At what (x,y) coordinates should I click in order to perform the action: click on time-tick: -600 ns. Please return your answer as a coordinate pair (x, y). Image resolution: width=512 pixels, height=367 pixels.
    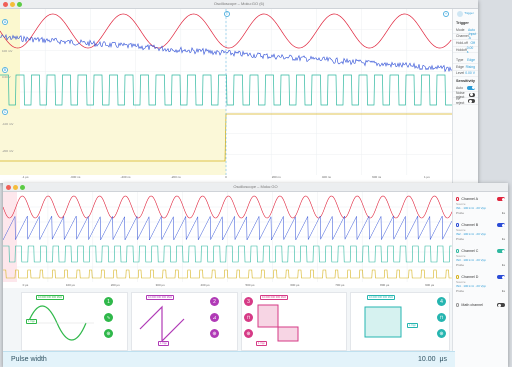
    Looking at the image, I should click on (75, 177).